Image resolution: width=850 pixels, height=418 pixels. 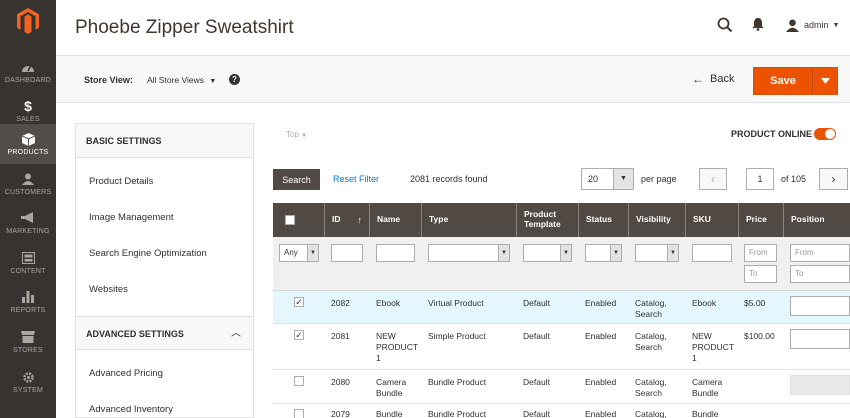 What do you see at coordinates (124, 141) in the screenshot?
I see `heading-label: BASIC SETTINGS` at bounding box center [124, 141].